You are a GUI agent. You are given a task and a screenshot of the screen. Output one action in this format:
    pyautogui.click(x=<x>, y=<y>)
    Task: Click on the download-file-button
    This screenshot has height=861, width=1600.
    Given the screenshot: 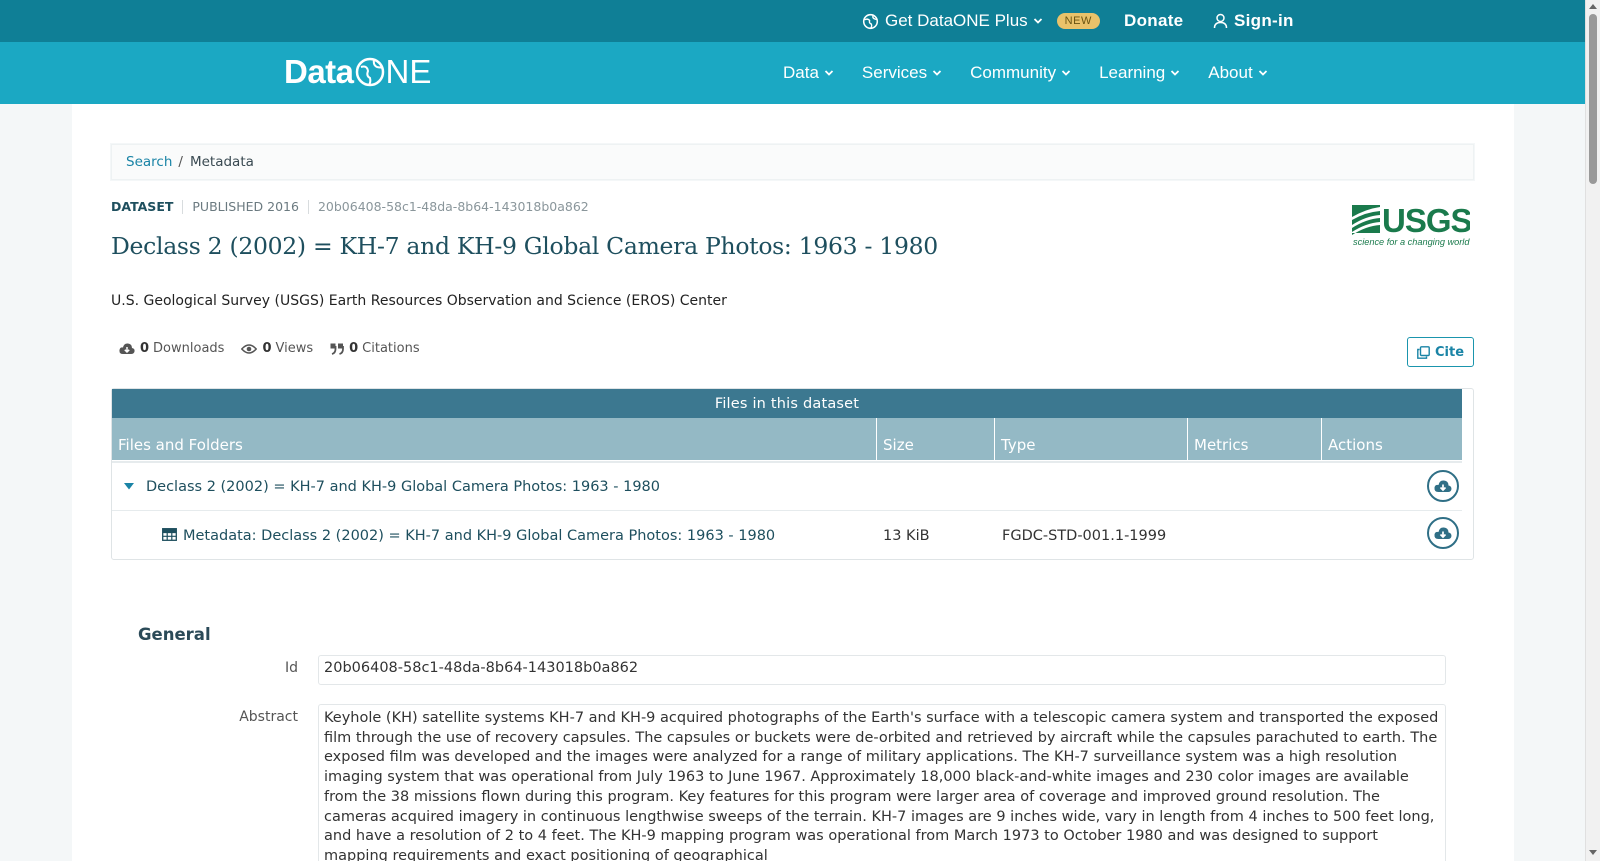 What is the action you would take?
    pyautogui.click(x=1443, y=533)
    